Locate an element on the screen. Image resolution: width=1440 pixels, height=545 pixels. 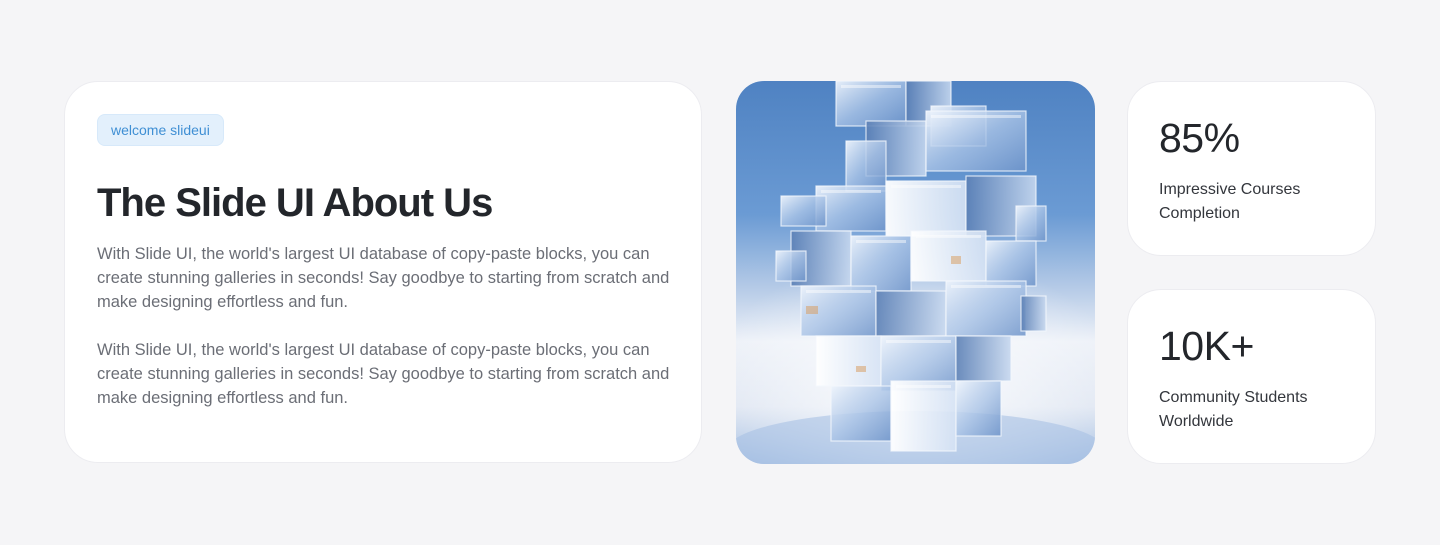
about-title: The Slide UI About Us is located at coordinates (295, 203).